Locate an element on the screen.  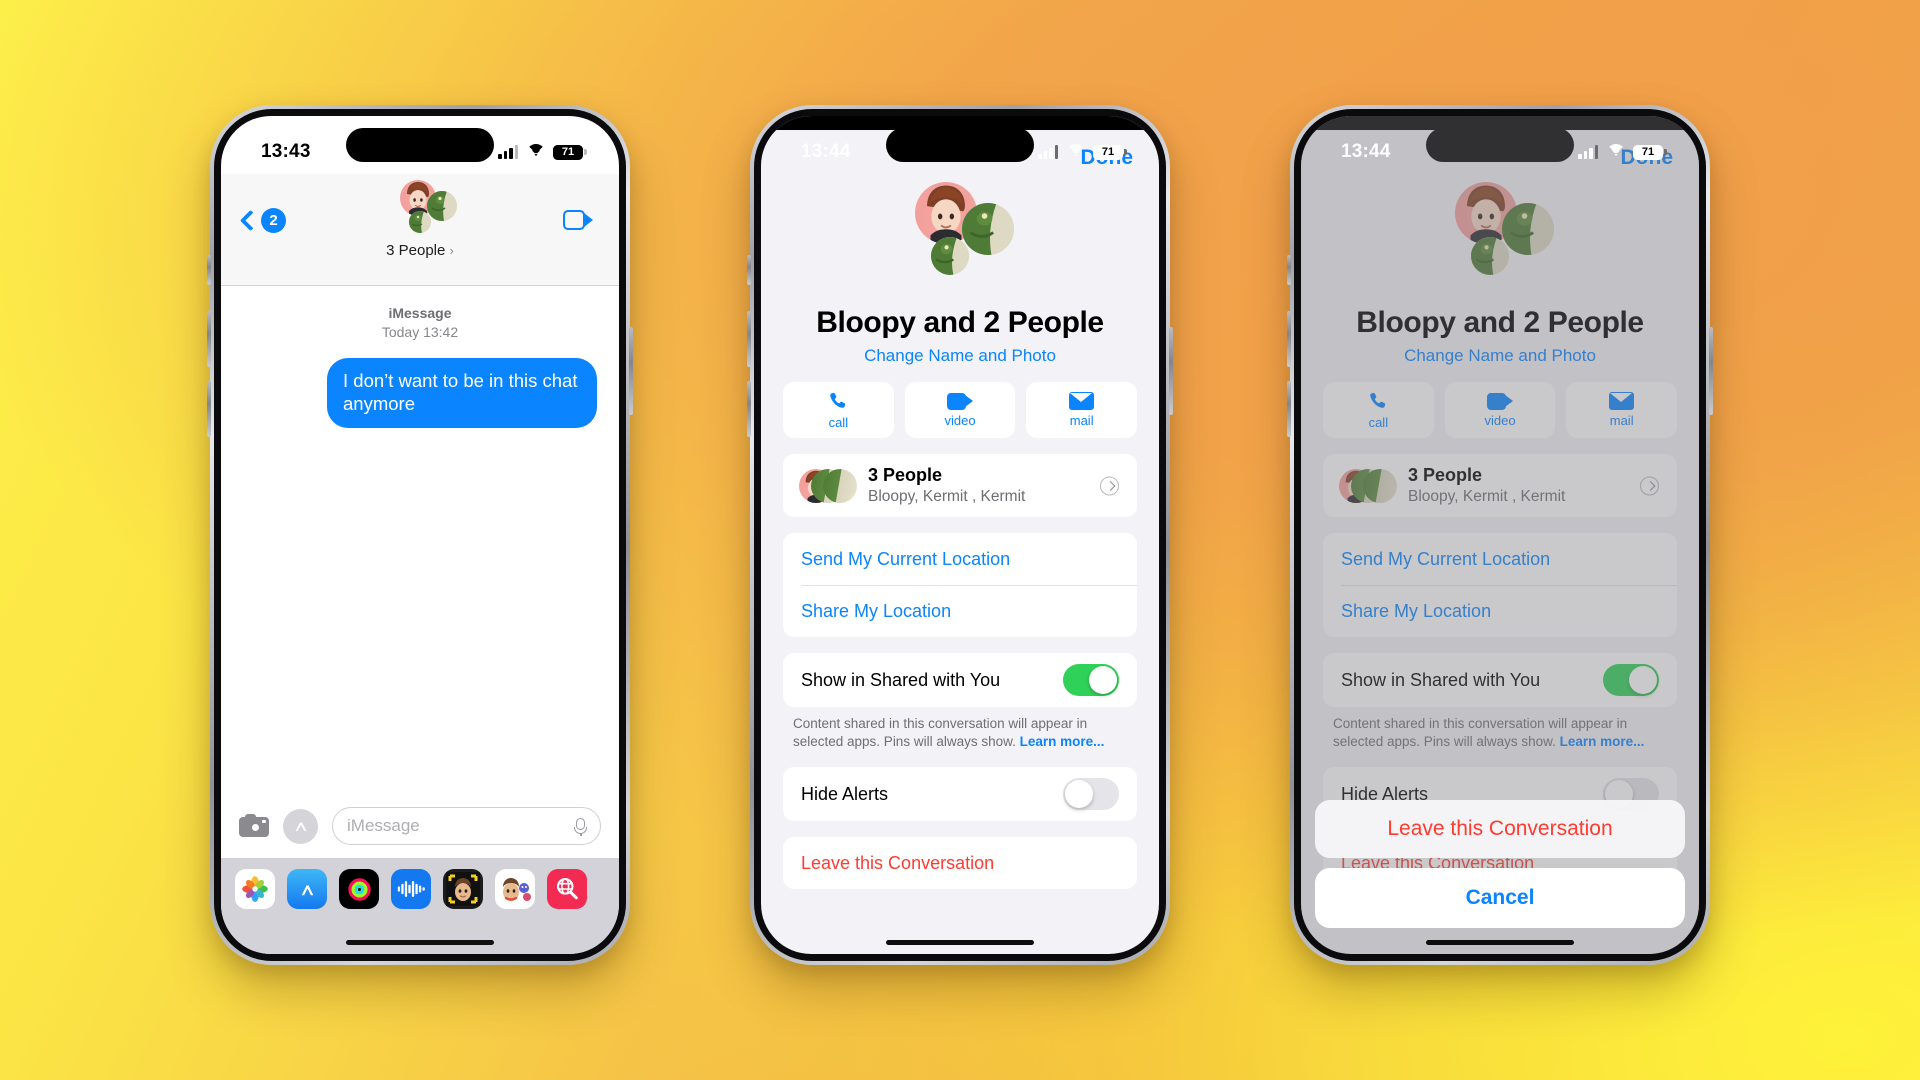
change-name-and-photo-button: Change Name and Photo is located at coordinates (960, 356).